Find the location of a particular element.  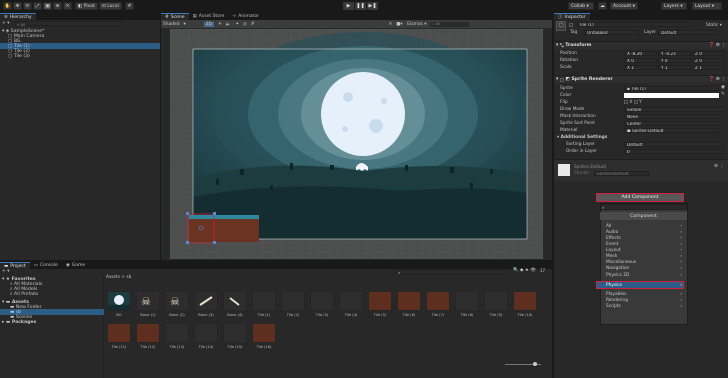

asset-item: Tile (14) is located at coordinates (206, 339).